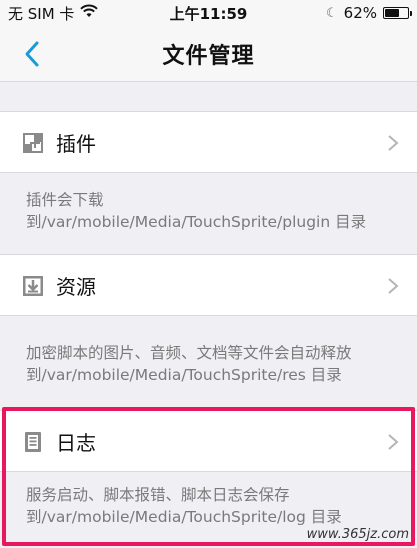 The width and height of the screenshot is (417, 548). I want to click on watermark: www.365jz.com, so click(357, 534).